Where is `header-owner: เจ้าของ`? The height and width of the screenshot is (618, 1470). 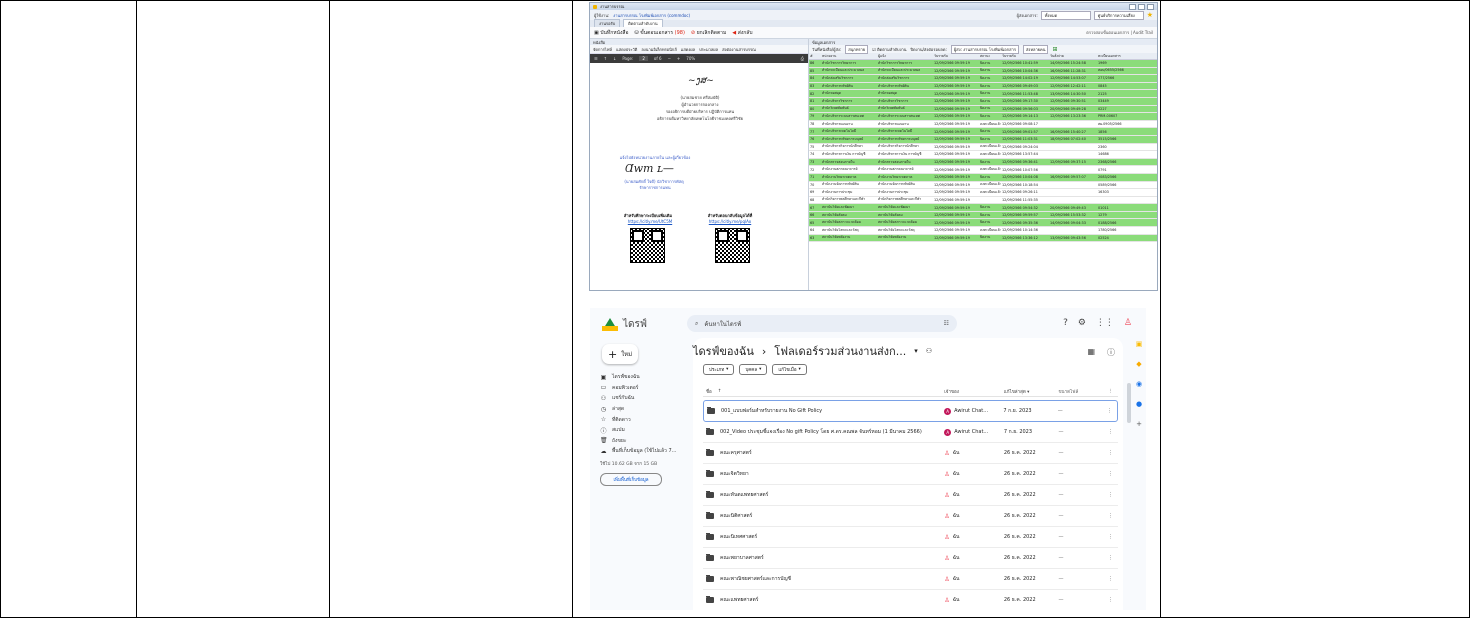
header-owner: เจ้าของ is located at coordinates (974, 391).